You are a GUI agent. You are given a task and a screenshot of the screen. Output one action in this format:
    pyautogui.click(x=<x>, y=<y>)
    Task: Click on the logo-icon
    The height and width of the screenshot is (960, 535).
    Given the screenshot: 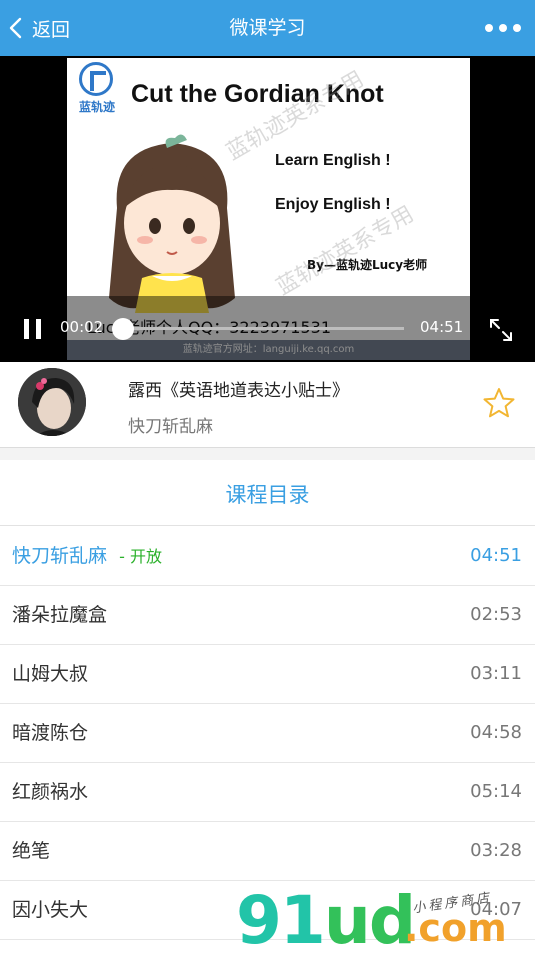 What is the action you would take?
    pyautogui.click(x=96, y=79)
    